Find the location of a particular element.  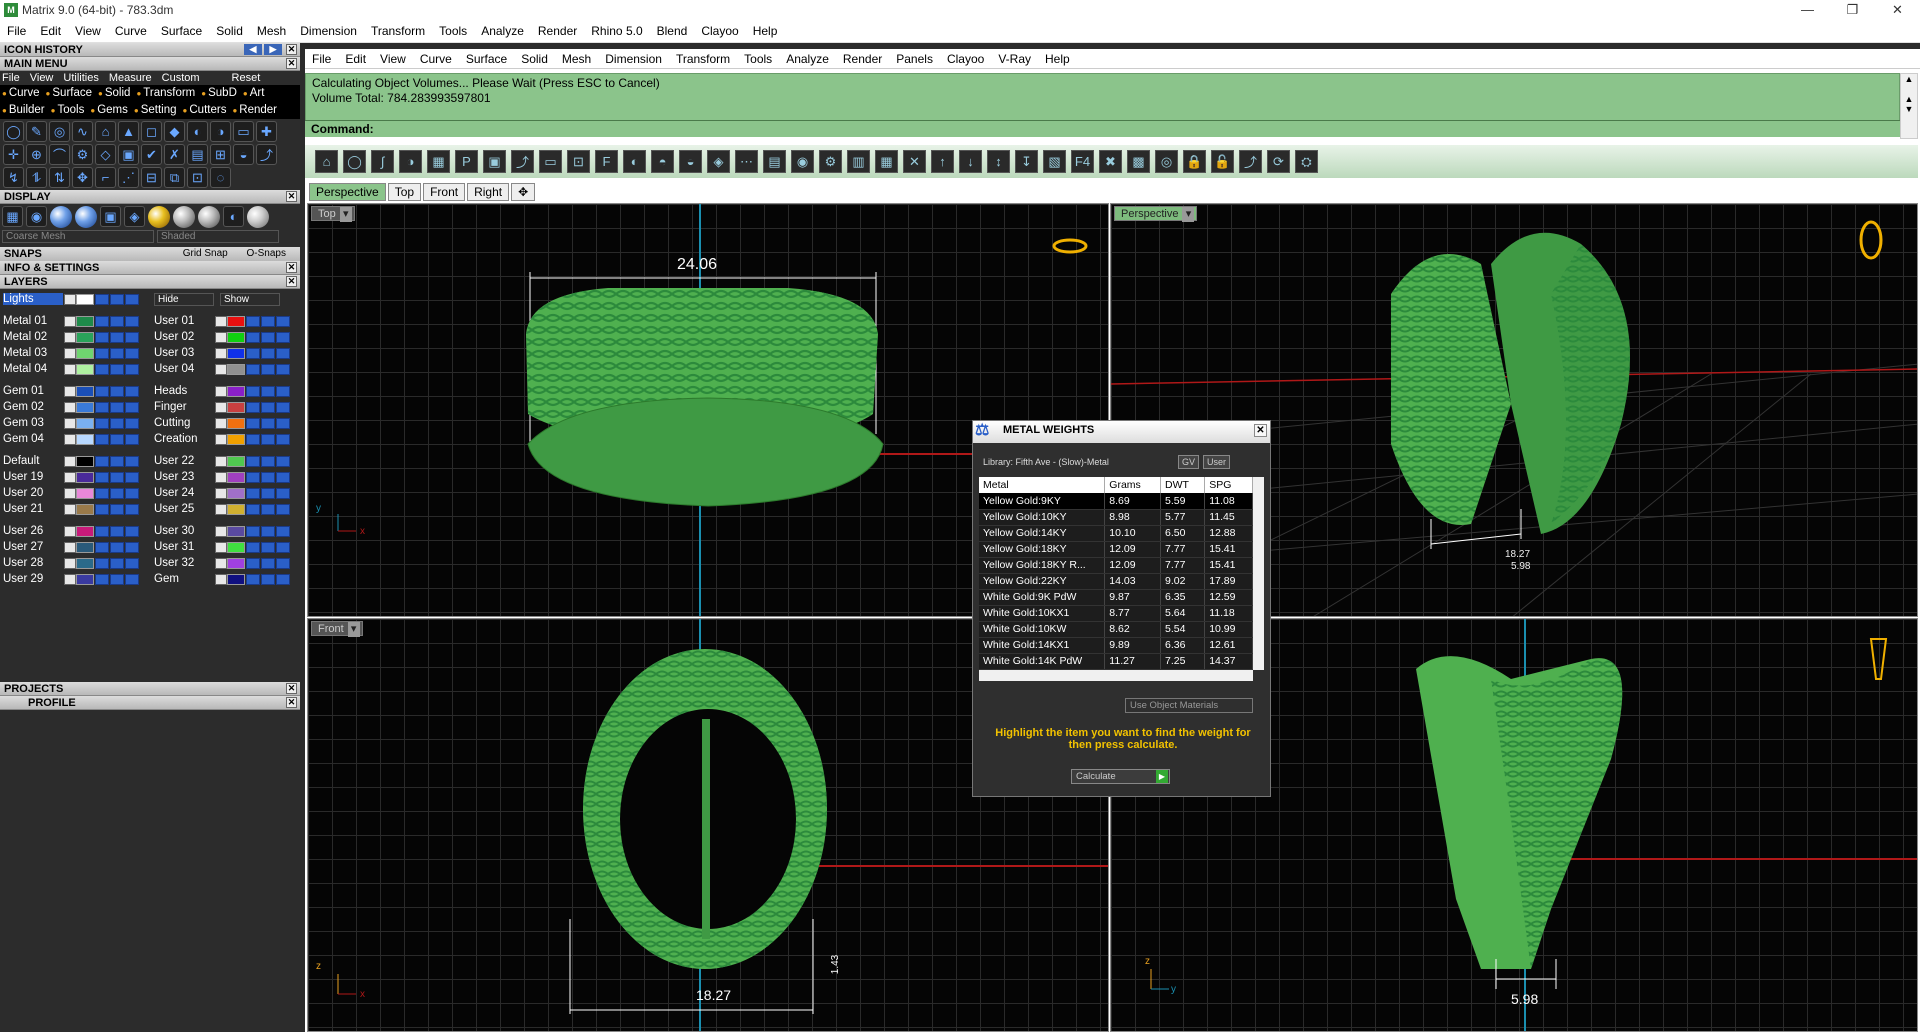

toolbar-icon: ∫ is located at coordinates (382, 161).